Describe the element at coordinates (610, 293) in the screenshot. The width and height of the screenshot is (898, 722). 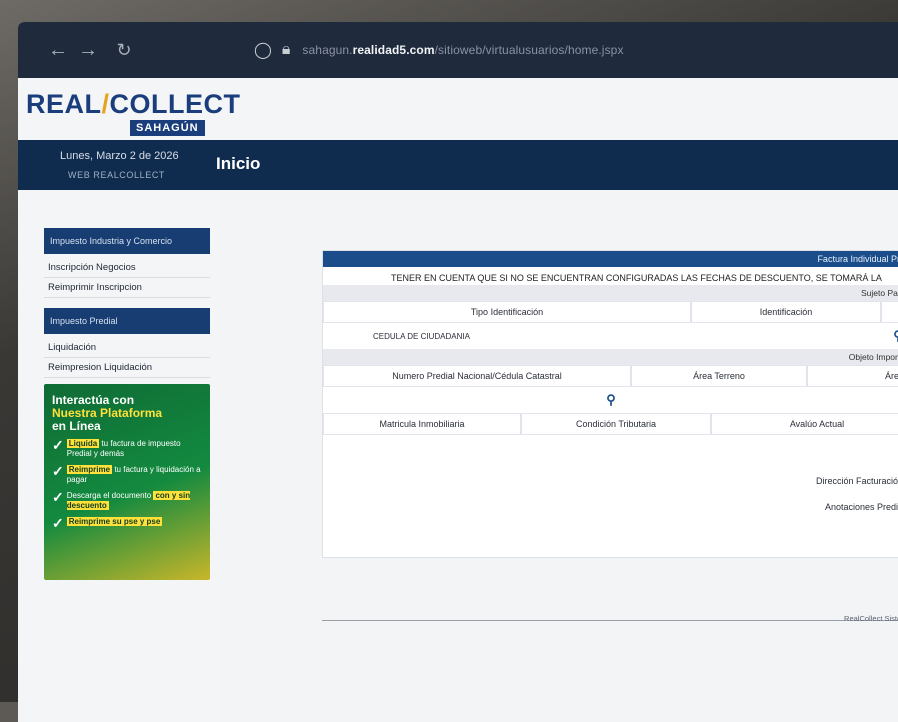
I see `section-sujeto-pasivo: Sujeto Pasivo` at that location.